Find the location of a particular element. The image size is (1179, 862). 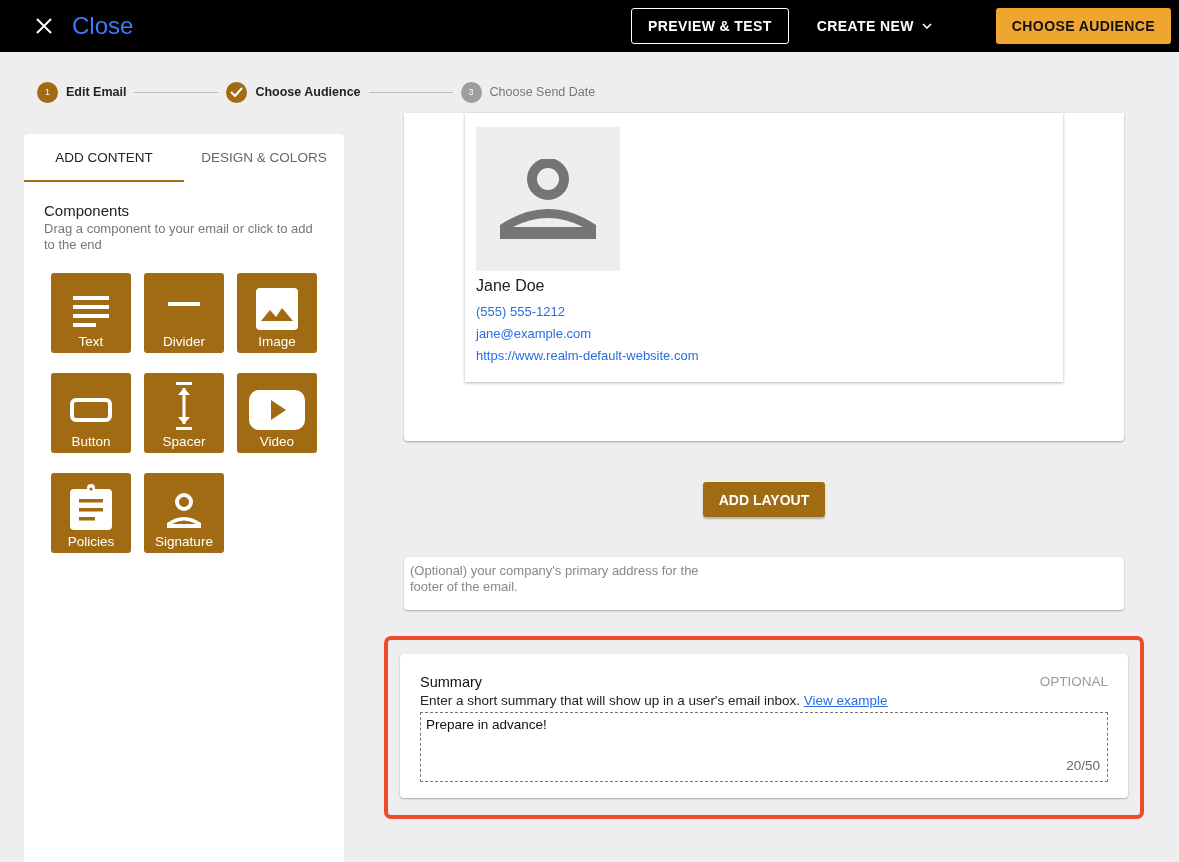

signature-icon is located at coordinates (184, 511).